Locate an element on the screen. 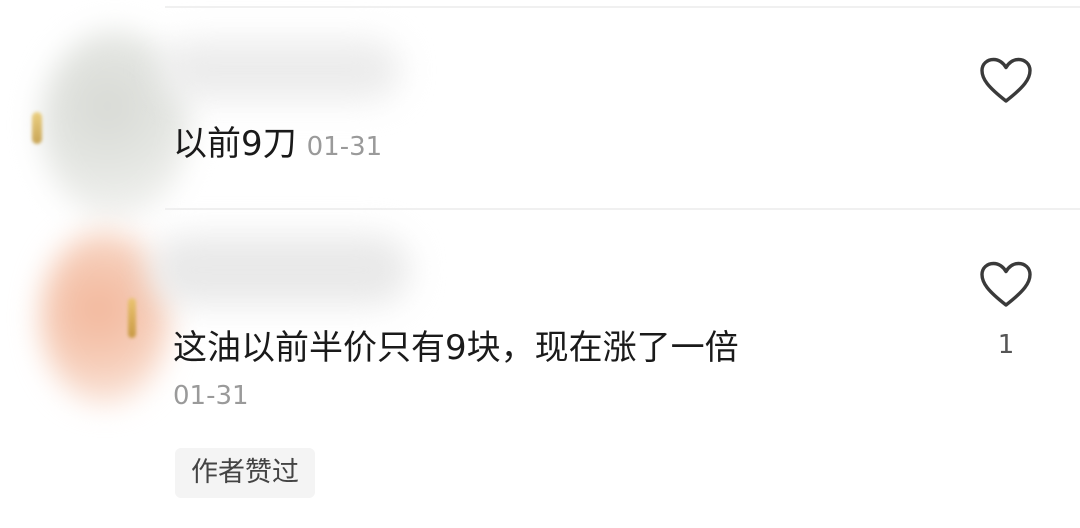 This screenshot has height=528, width=1080. author-liked-badge: 作者赞过 is located at coordinates (245, 473).